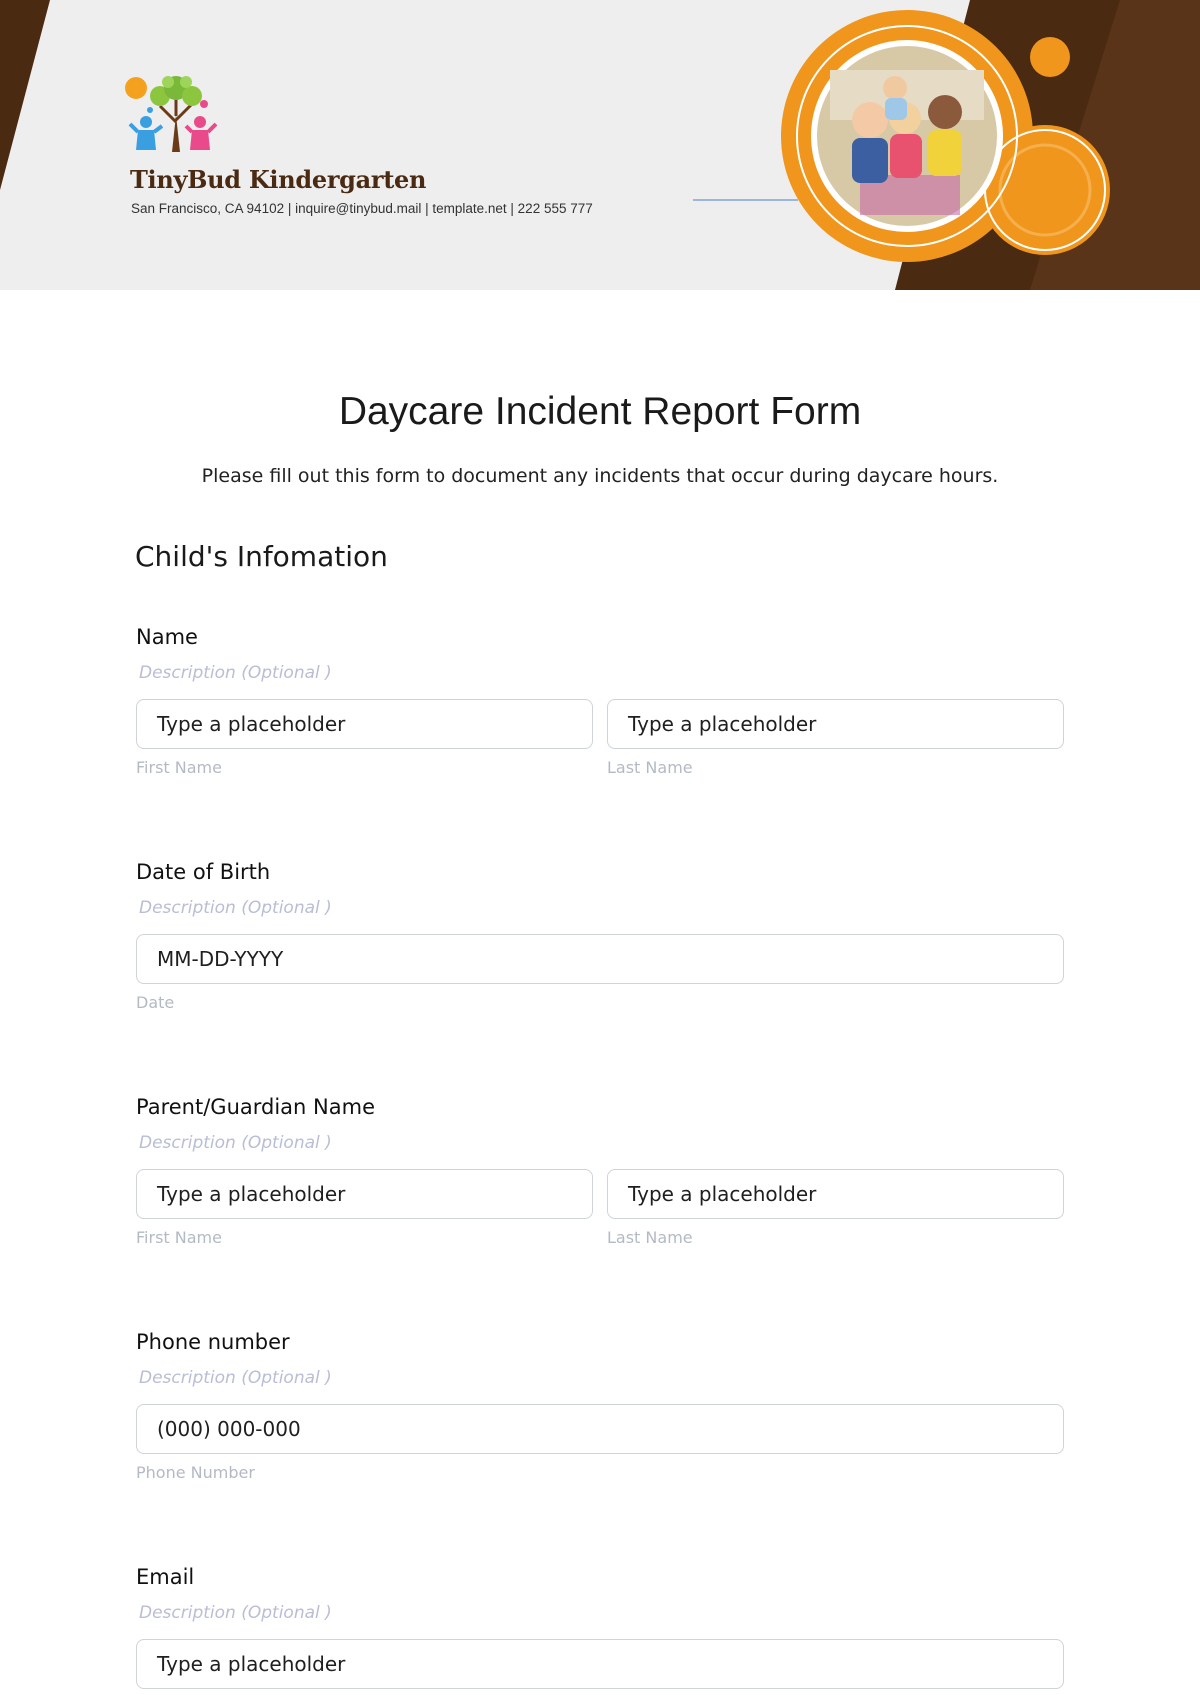 The width and height of the screenshot is (1200, 1700). I want to click on email-input: Type a placeholder, so click(600, 1664).